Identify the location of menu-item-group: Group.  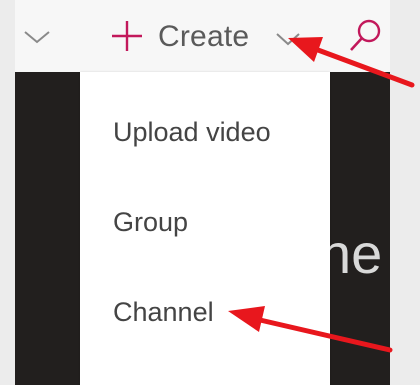
(150, 222).